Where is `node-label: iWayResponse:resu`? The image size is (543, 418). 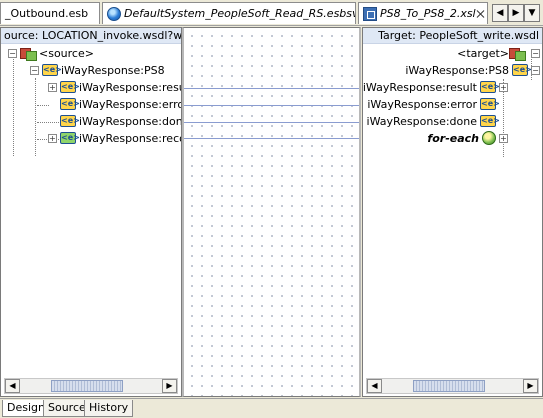 node-label: iWayResponse:resu is located at coordinates (130, 87).